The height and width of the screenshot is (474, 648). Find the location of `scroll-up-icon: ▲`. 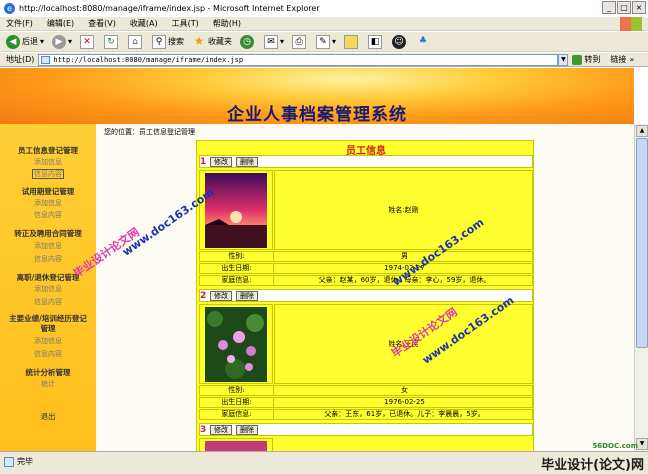

scroll-up-icon: ▲ is located at coordinates (642, 131).